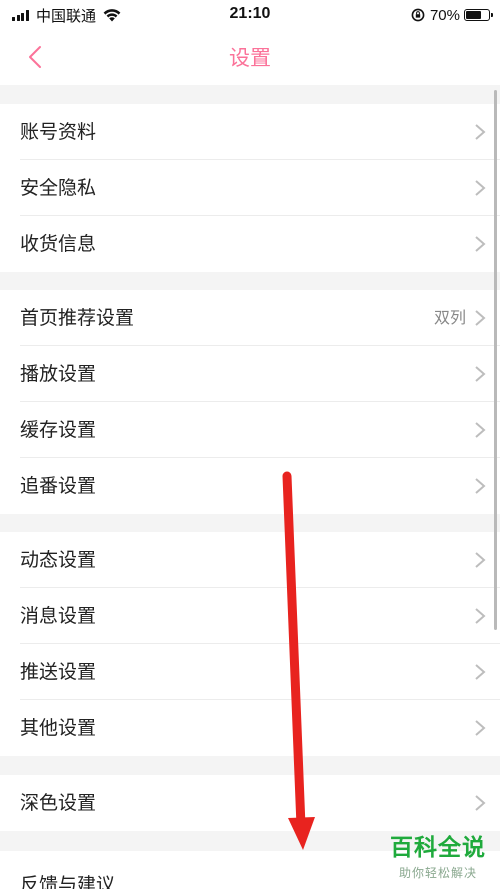 The width and height of the screenshot is (500, 889). I want to click on page-title: 设置, so click(250, 58).